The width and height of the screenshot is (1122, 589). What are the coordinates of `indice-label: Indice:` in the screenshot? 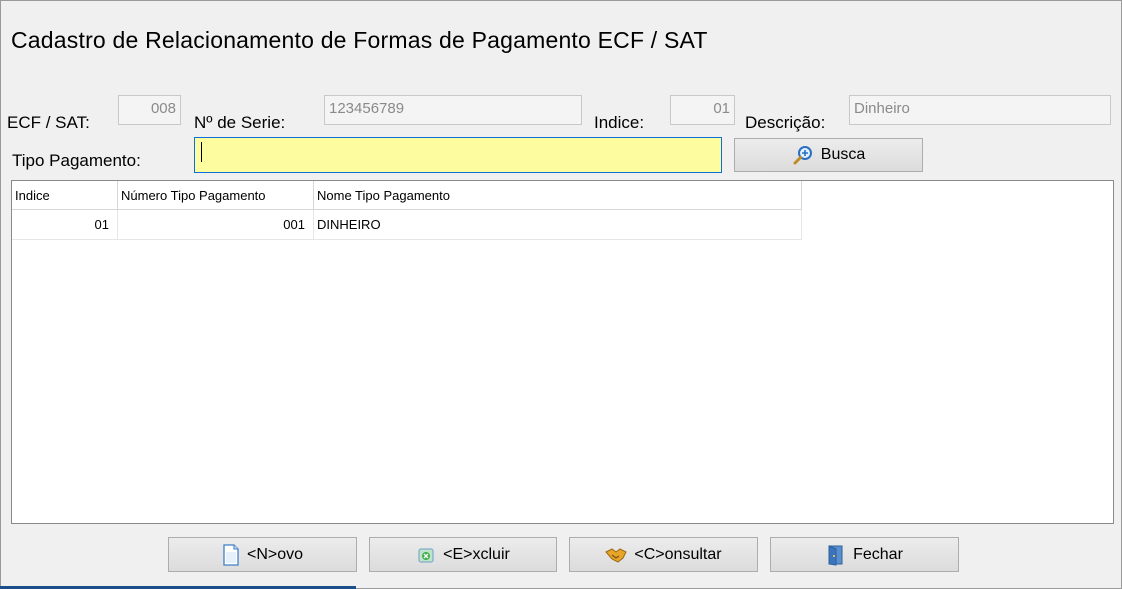 It's located at (619, 122).